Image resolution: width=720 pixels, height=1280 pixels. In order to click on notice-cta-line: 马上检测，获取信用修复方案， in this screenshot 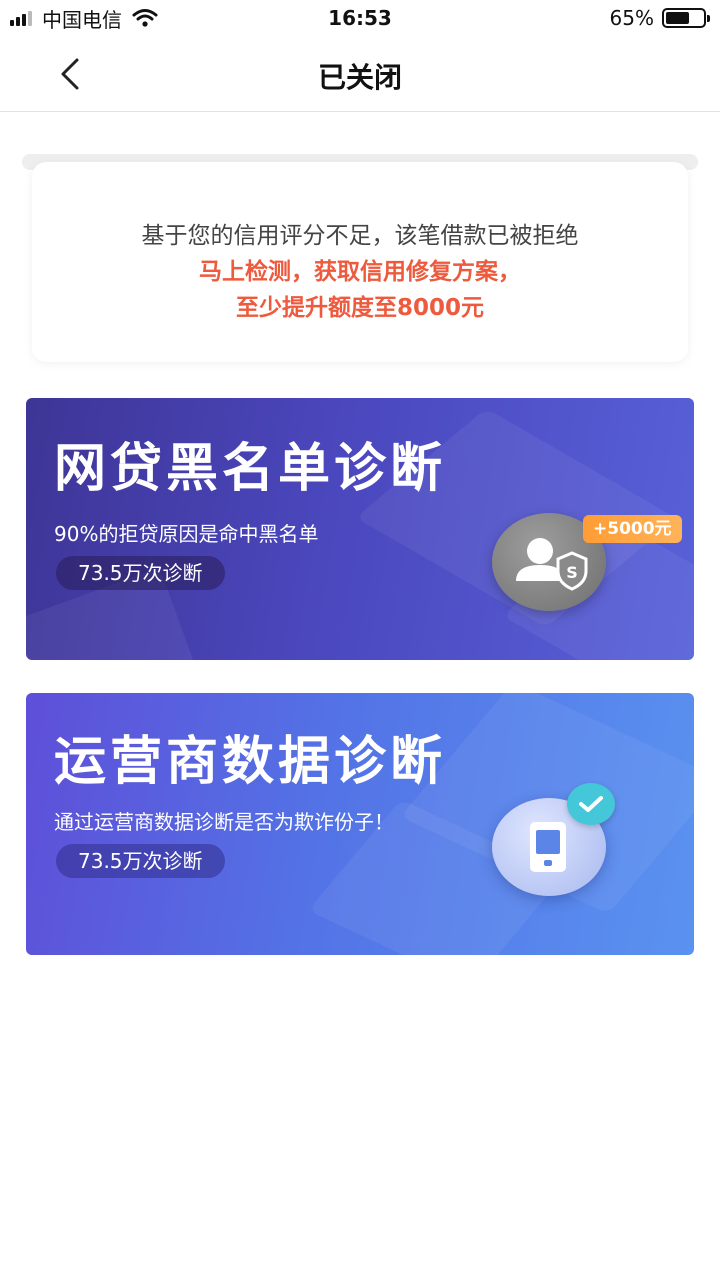, I will do `click(360, 272)`.